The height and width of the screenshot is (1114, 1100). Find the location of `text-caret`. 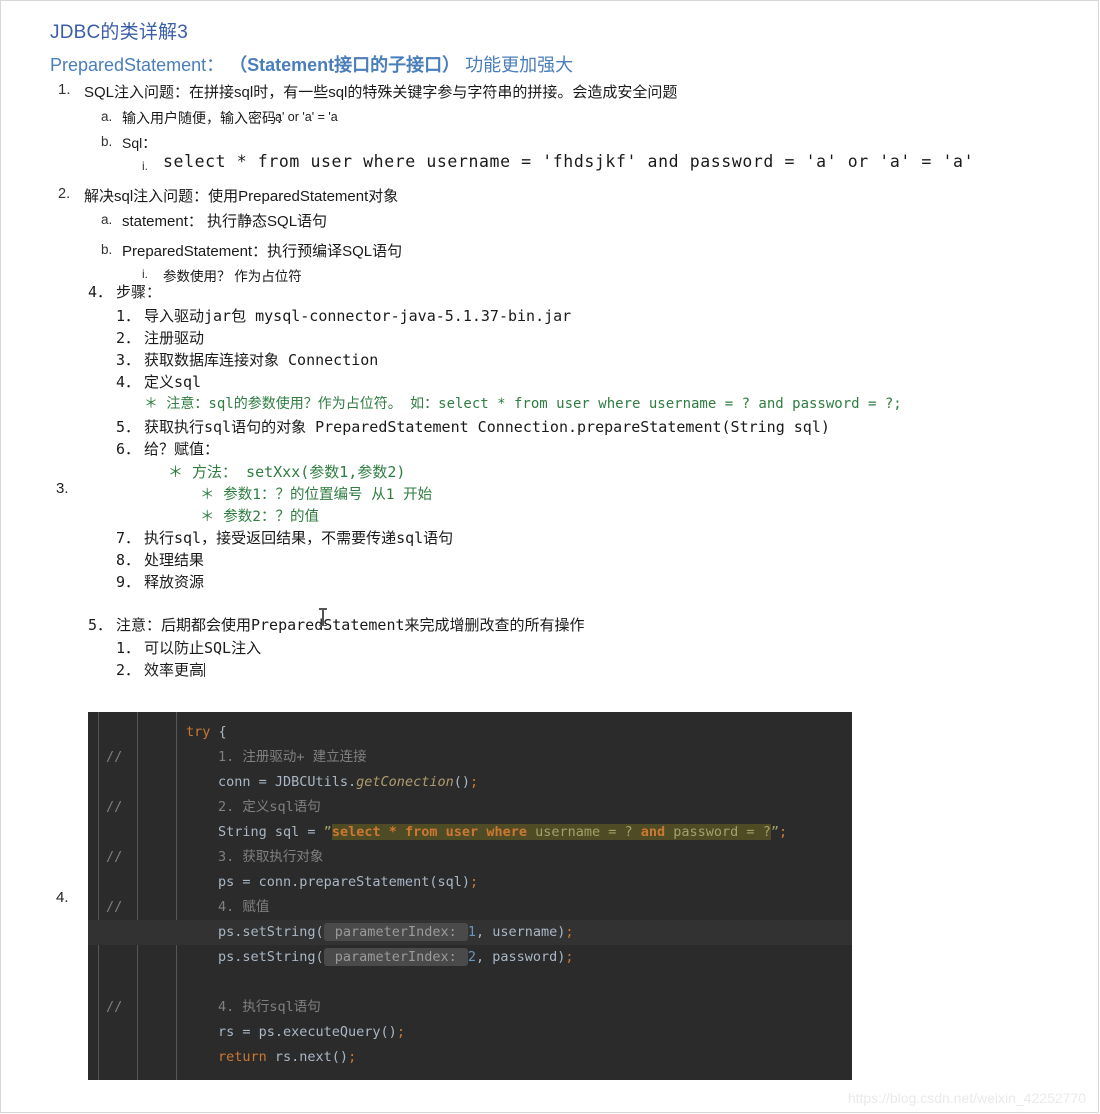

text-caret is located at coordinates (205, 670).